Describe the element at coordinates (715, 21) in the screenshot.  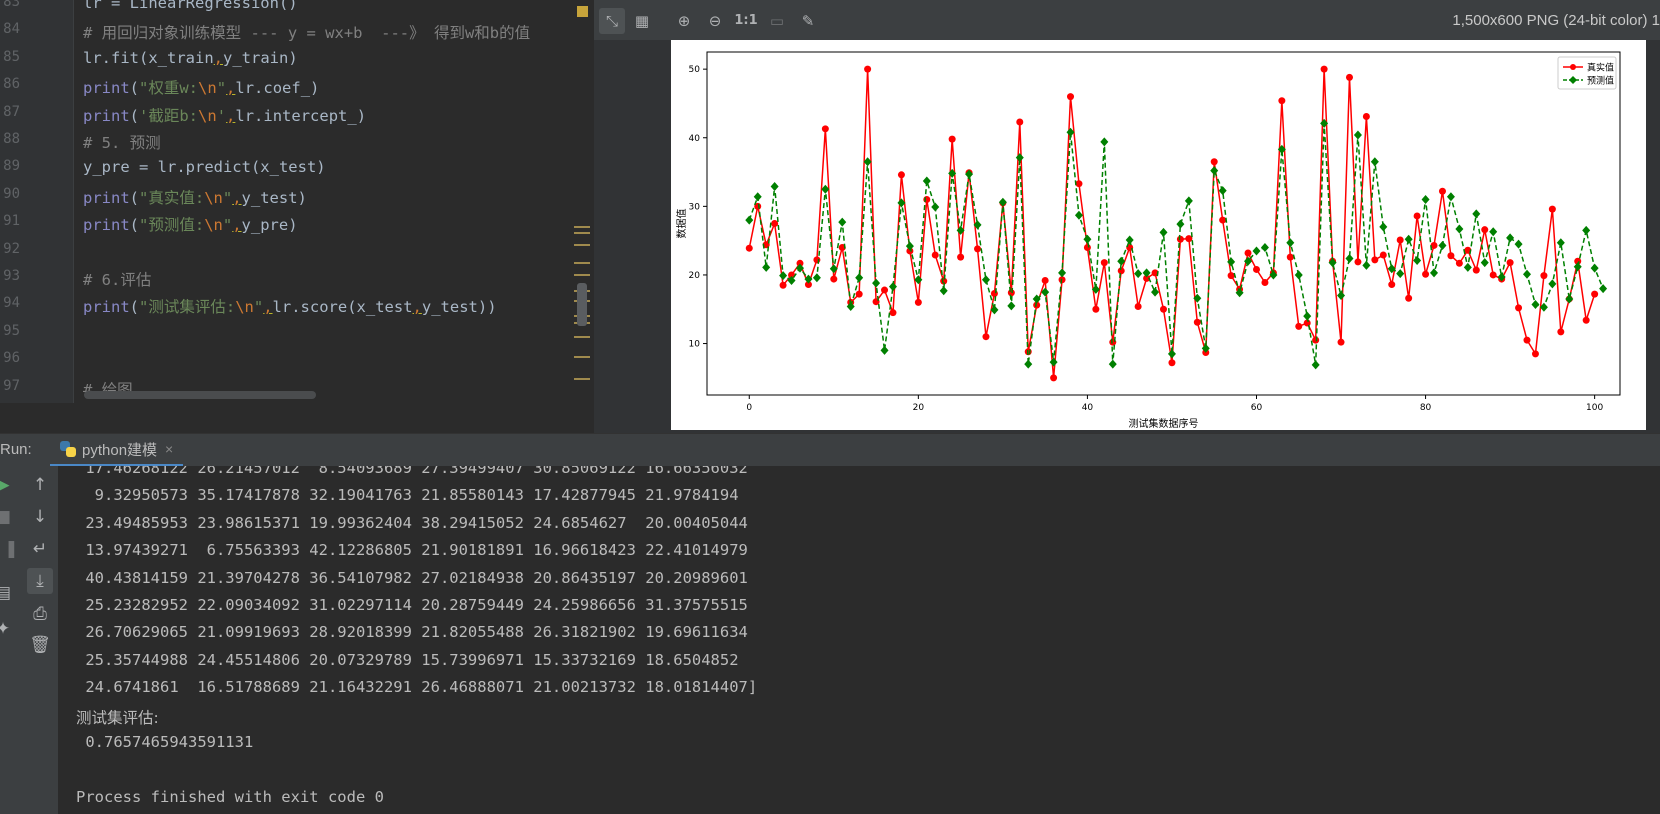
I see `zoom-out-icon: ⊖` at that location.